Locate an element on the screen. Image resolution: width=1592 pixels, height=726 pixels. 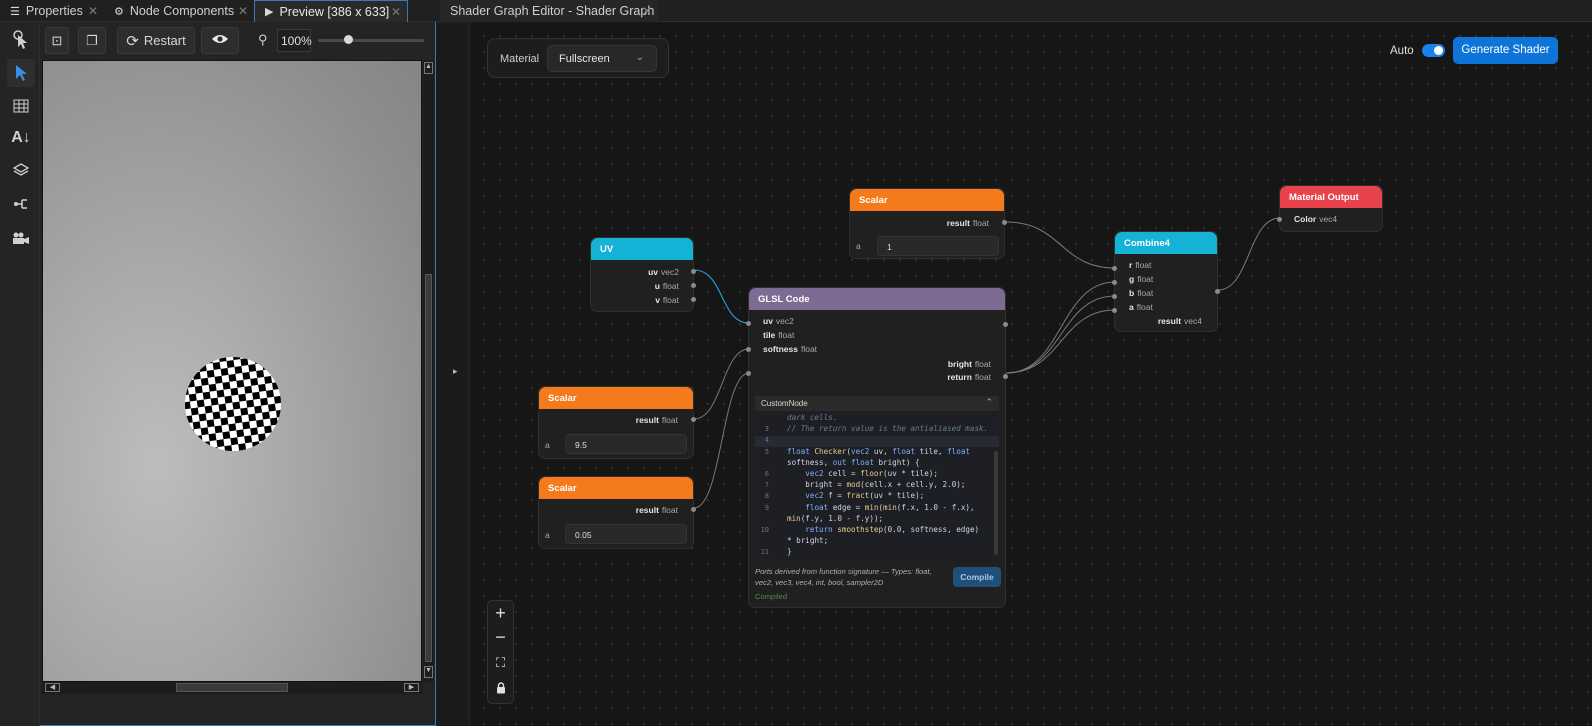
auto-toggle is located at coordinates (1433, 50).